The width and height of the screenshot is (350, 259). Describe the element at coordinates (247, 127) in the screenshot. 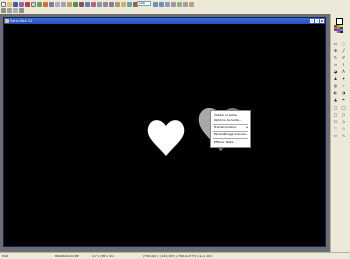

I see `submenu-arrow-icon: ▸` at that location.